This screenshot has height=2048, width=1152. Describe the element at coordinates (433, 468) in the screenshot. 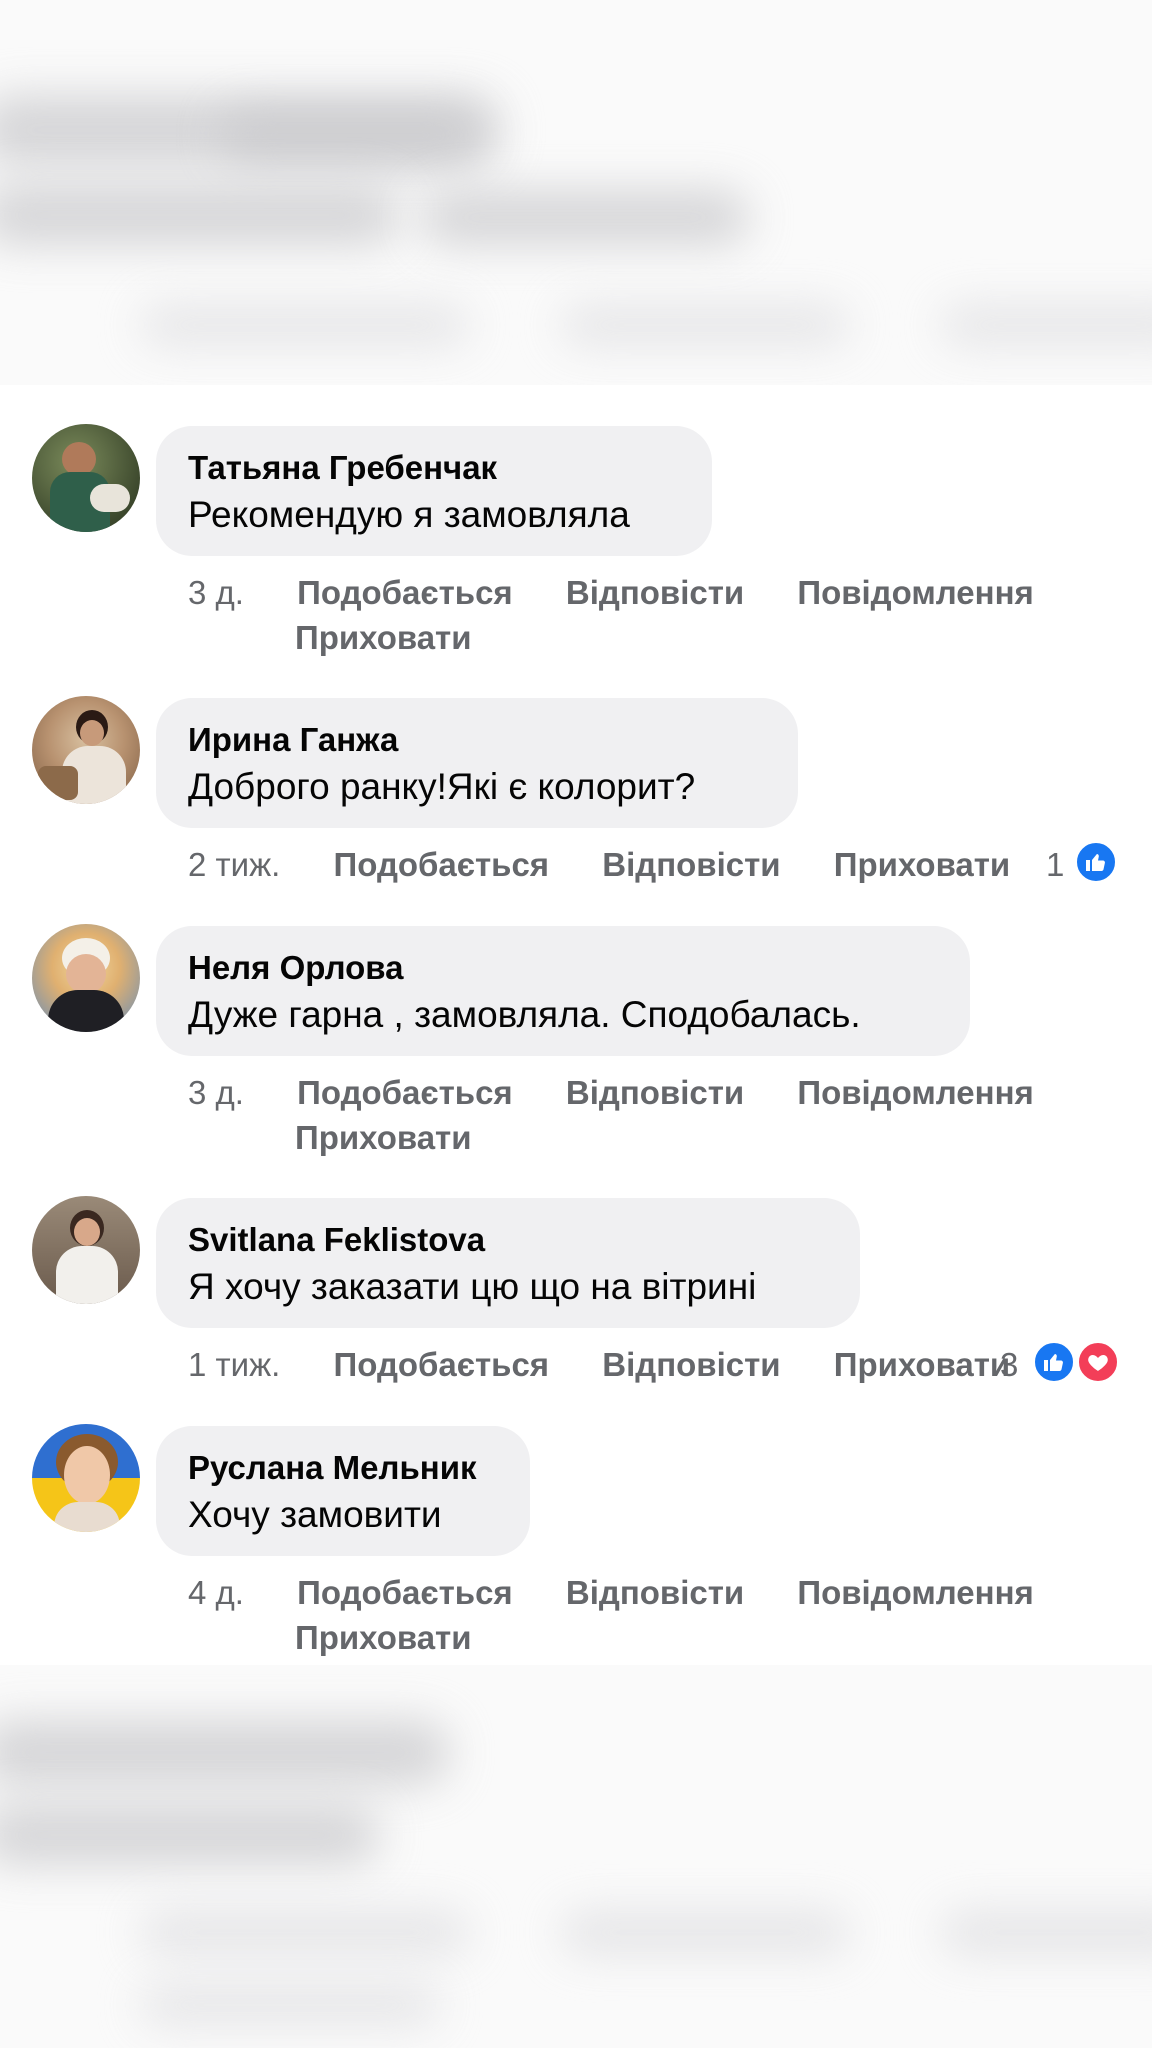

I see `comment-author: Татьяна Гребенчак` at that location.